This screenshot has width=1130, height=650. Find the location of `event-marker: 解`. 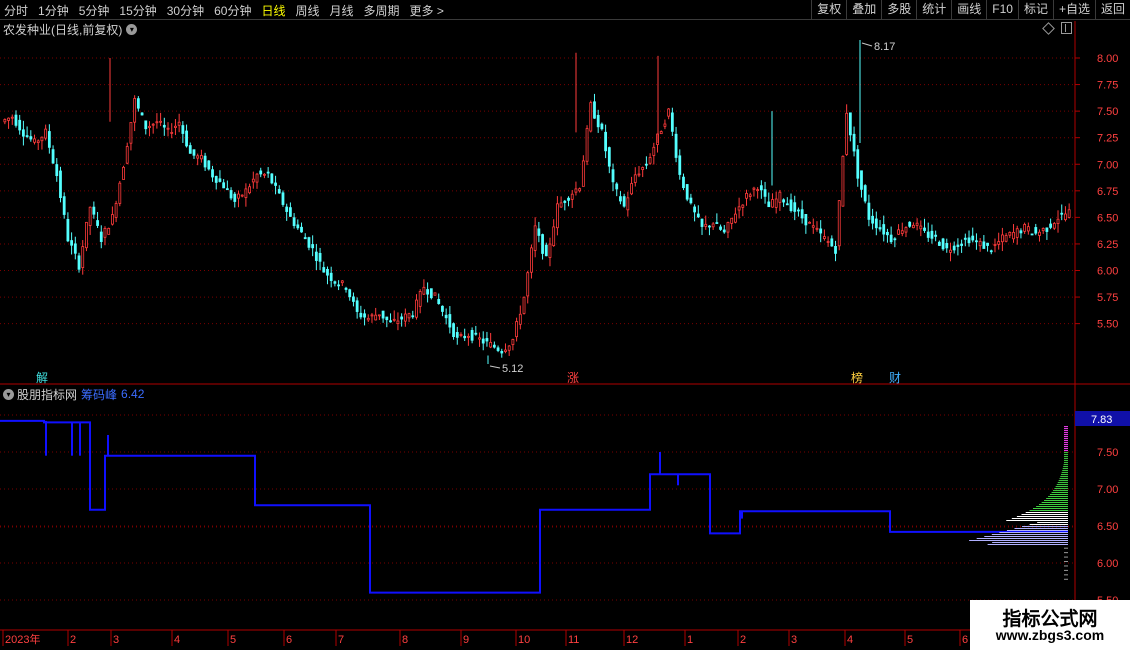

event-marker: 解 is located at coordinates (42, 378).